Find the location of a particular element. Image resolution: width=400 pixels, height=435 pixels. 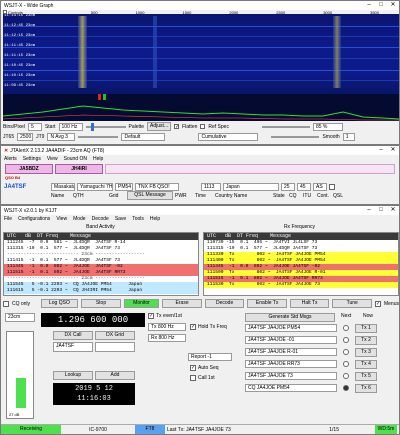

menu-file: File is located at coordinates (8, 219).